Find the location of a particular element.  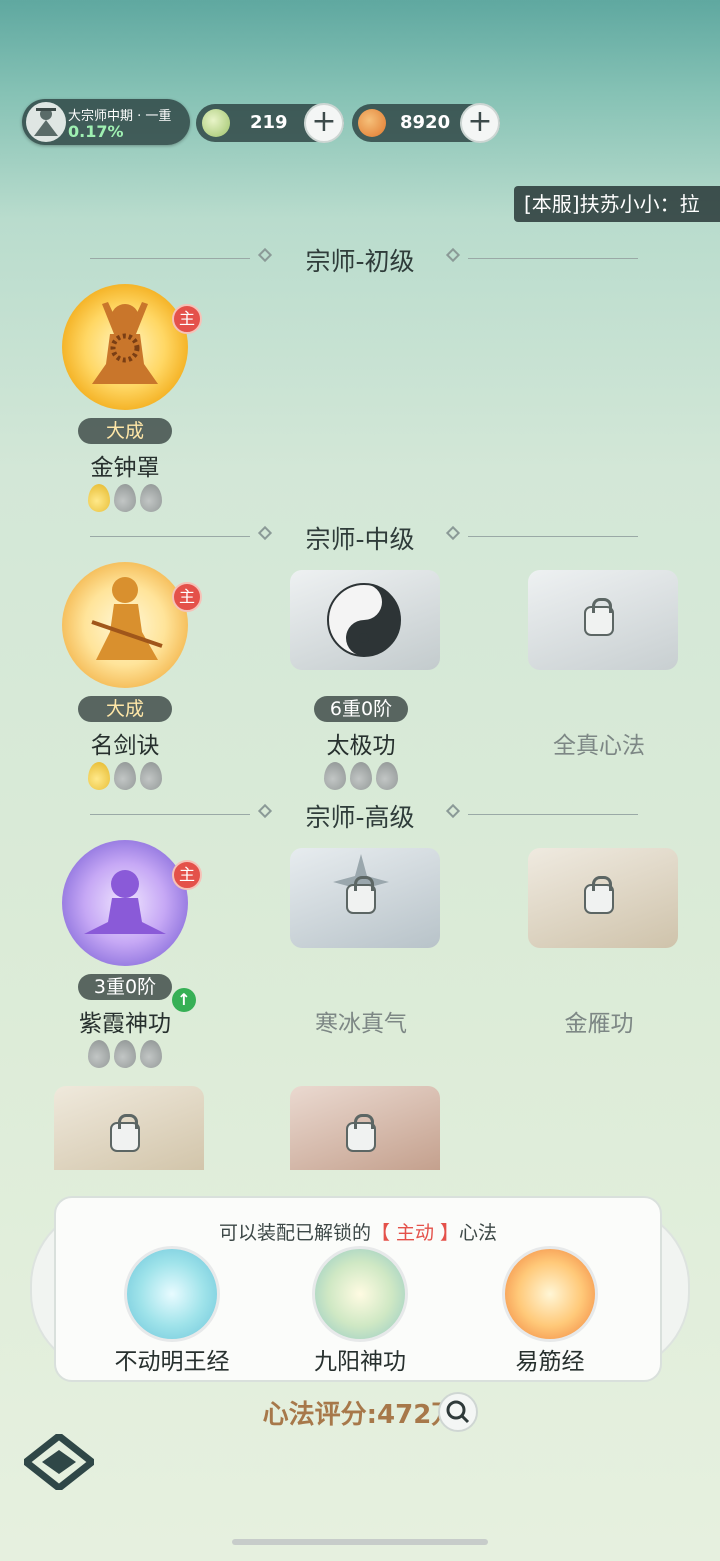

skill-name: 全真心法 is located at coordinates (599, 746).